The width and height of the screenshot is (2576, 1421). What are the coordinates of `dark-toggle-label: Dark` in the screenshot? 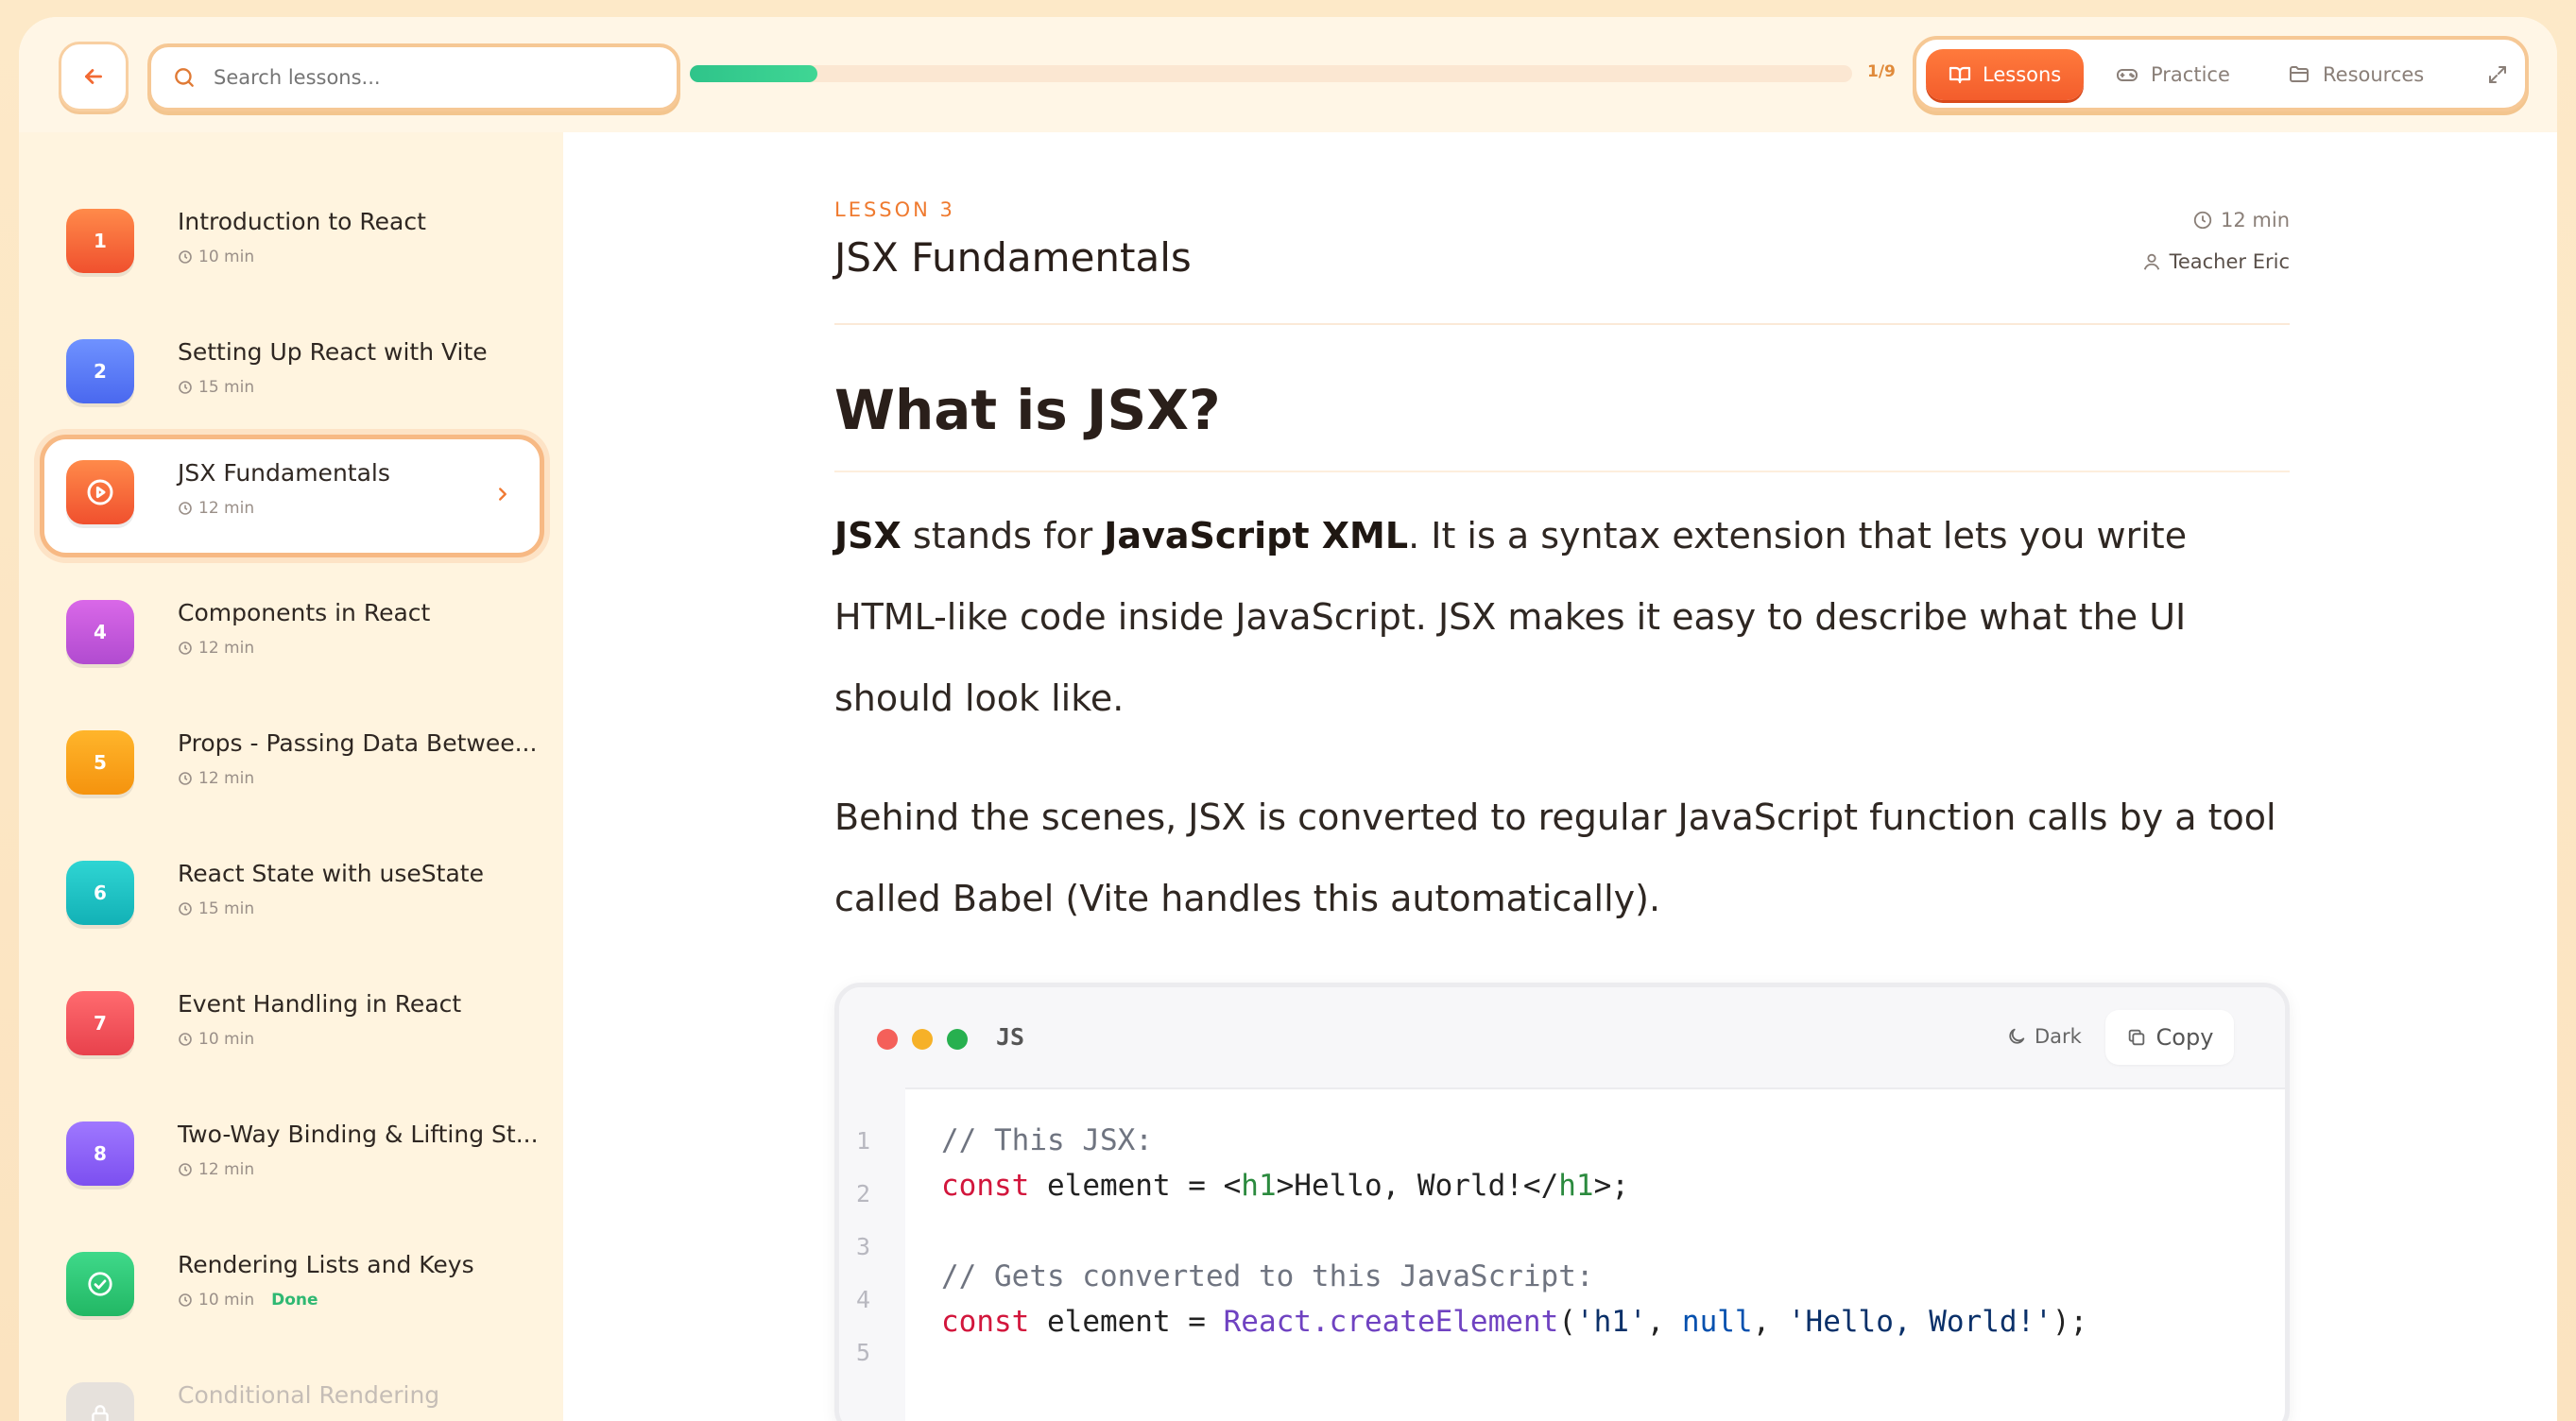 It's located at (2058, 1036).